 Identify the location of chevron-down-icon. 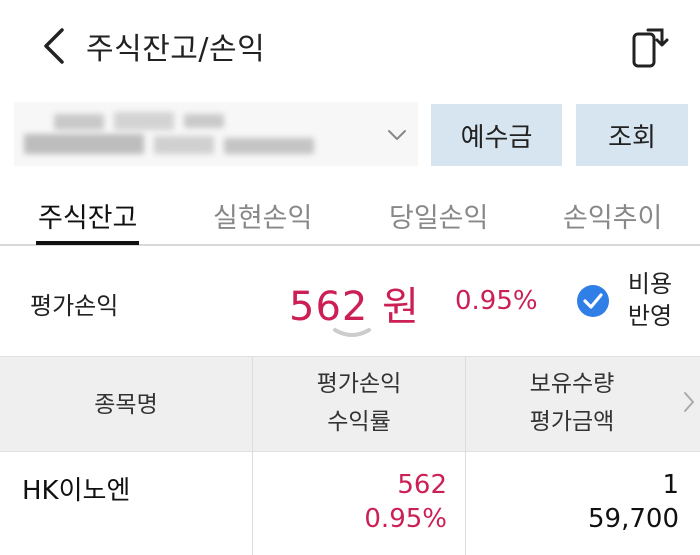
(397, 135).